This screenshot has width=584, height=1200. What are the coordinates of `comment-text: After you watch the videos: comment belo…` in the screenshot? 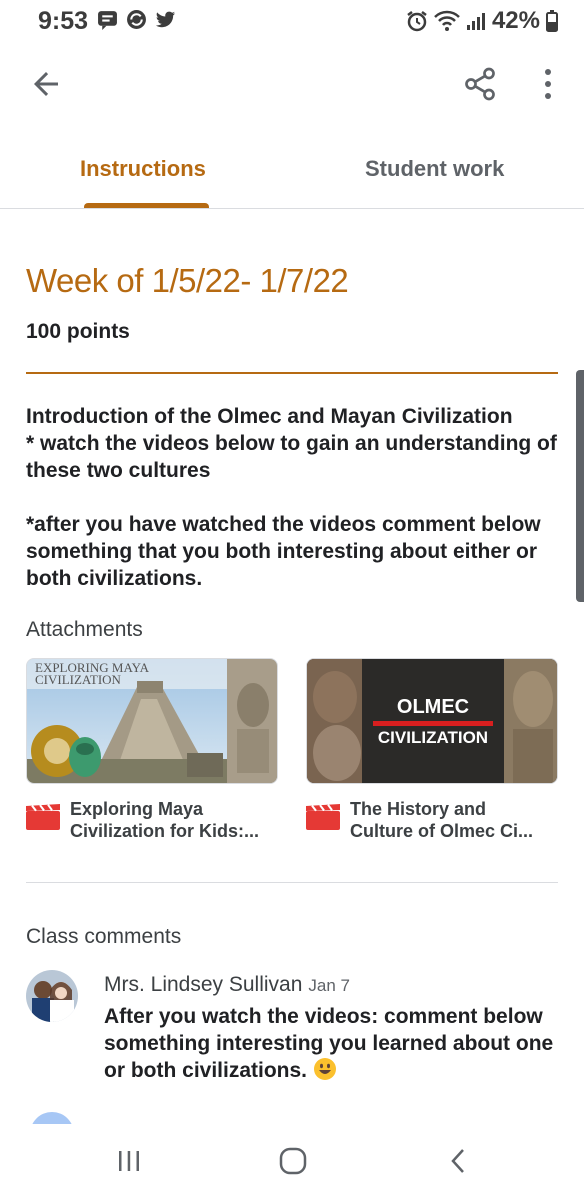 It's located at (329, 1043).